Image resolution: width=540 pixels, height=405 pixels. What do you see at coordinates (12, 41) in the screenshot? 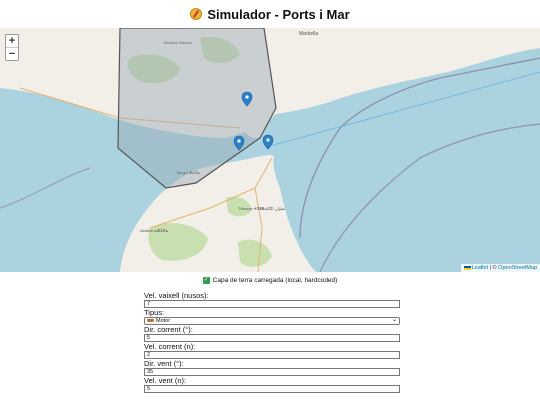
I see `zoom-in-button: +` at bounding box center [12, 41].